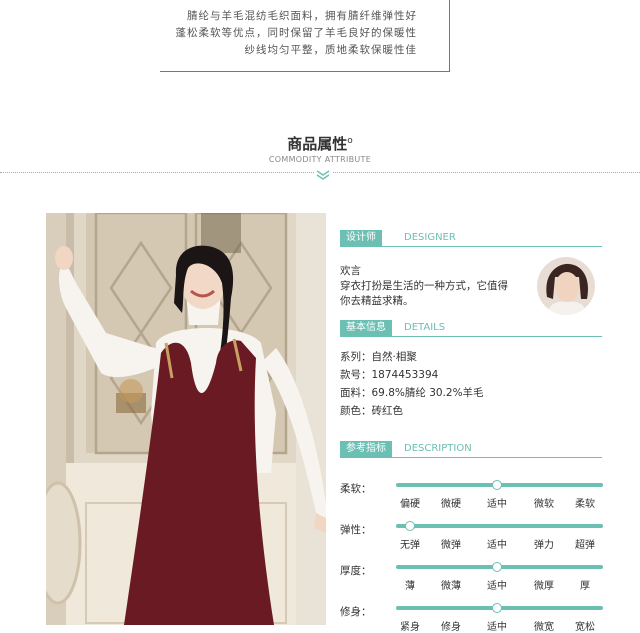 The image size is (640, 633). I want to click on designer-avatar, so click(566, 286).